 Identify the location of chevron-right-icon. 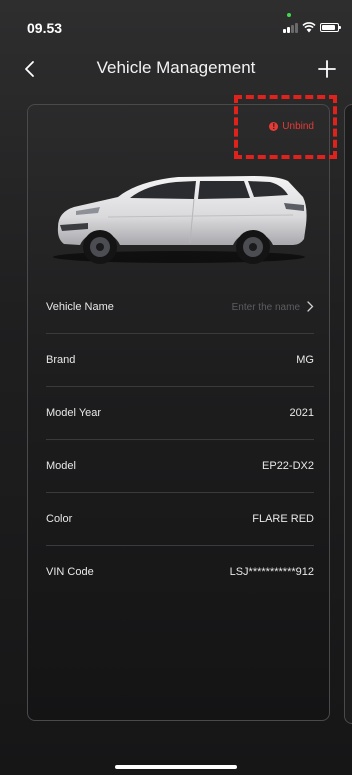
(310, 306).